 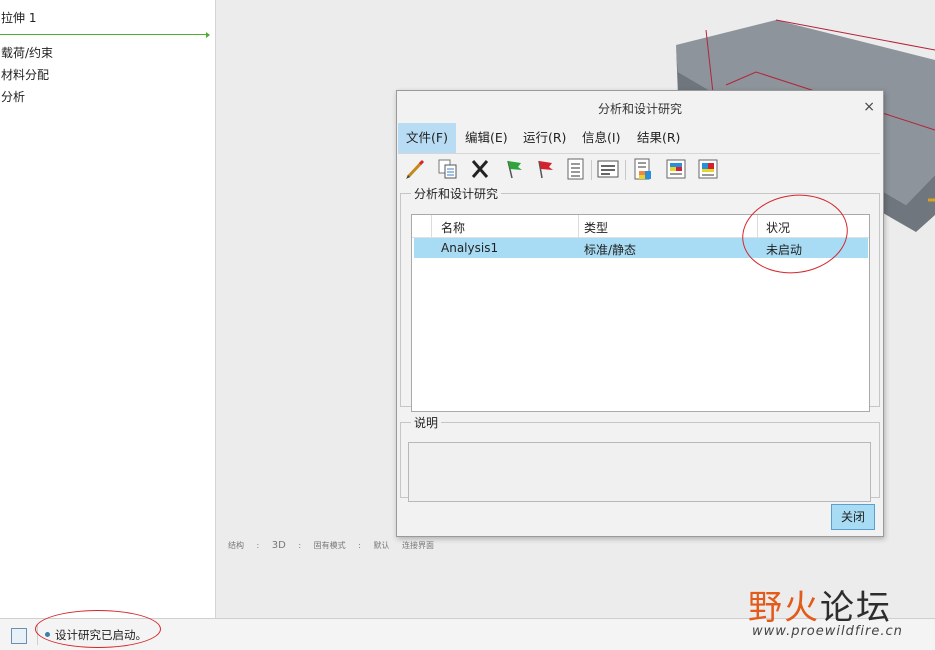 What do you see at coordinates (480, 169) in the screenshot?
I see `delete-icon` at bounding box center [480, 169].